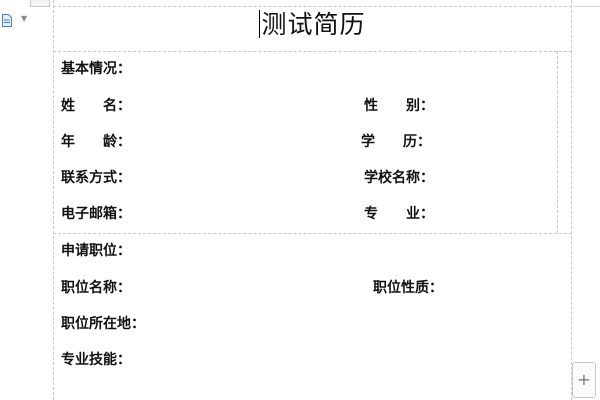  What do you see at coordinates (96, 360) in the screenshot?
I see `skills-label: 专业技能：` at bounding box center [96, 360].